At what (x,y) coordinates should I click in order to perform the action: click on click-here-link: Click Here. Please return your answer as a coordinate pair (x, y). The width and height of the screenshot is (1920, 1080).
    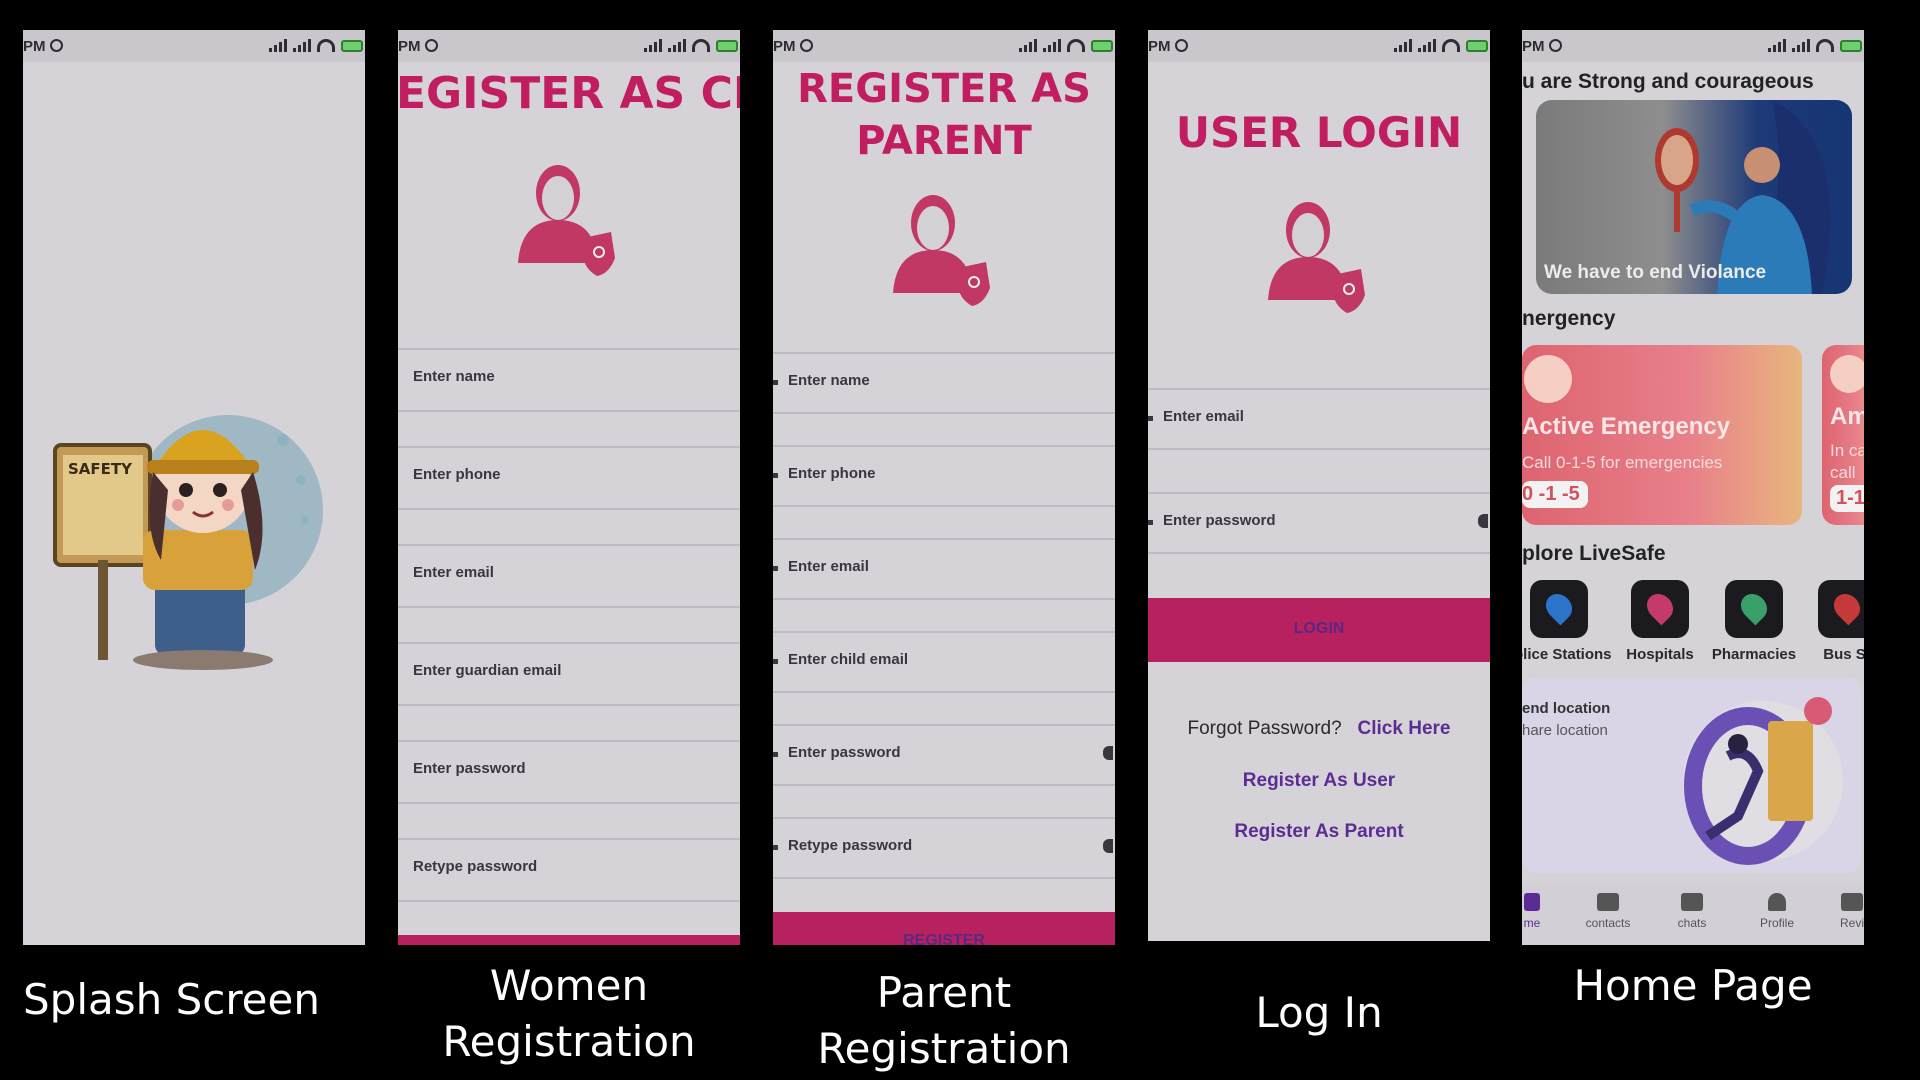
    Looking at the image, I should click on (1404, 728).